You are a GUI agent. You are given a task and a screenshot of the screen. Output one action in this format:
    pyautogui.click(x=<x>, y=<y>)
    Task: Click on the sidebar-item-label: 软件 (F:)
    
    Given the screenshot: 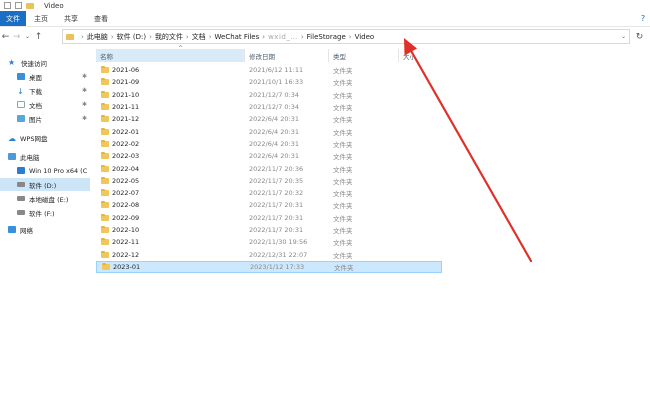 What is the action you would take?
    pyautogui.click(x=42, y=213)
    